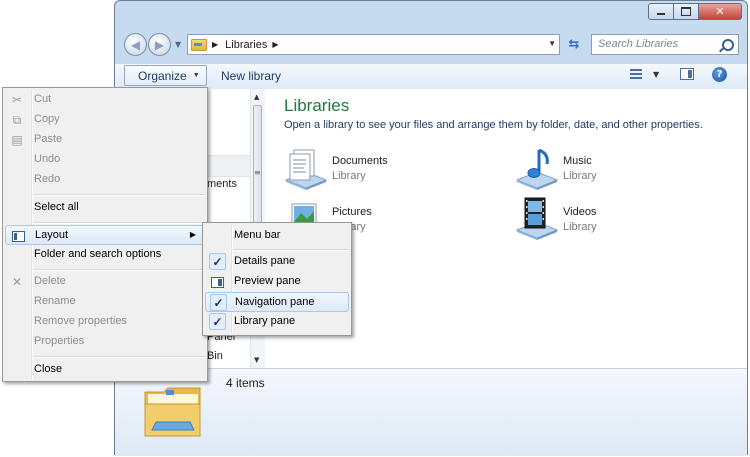  I want to click on item-count: 4 items, so click(245, 383).